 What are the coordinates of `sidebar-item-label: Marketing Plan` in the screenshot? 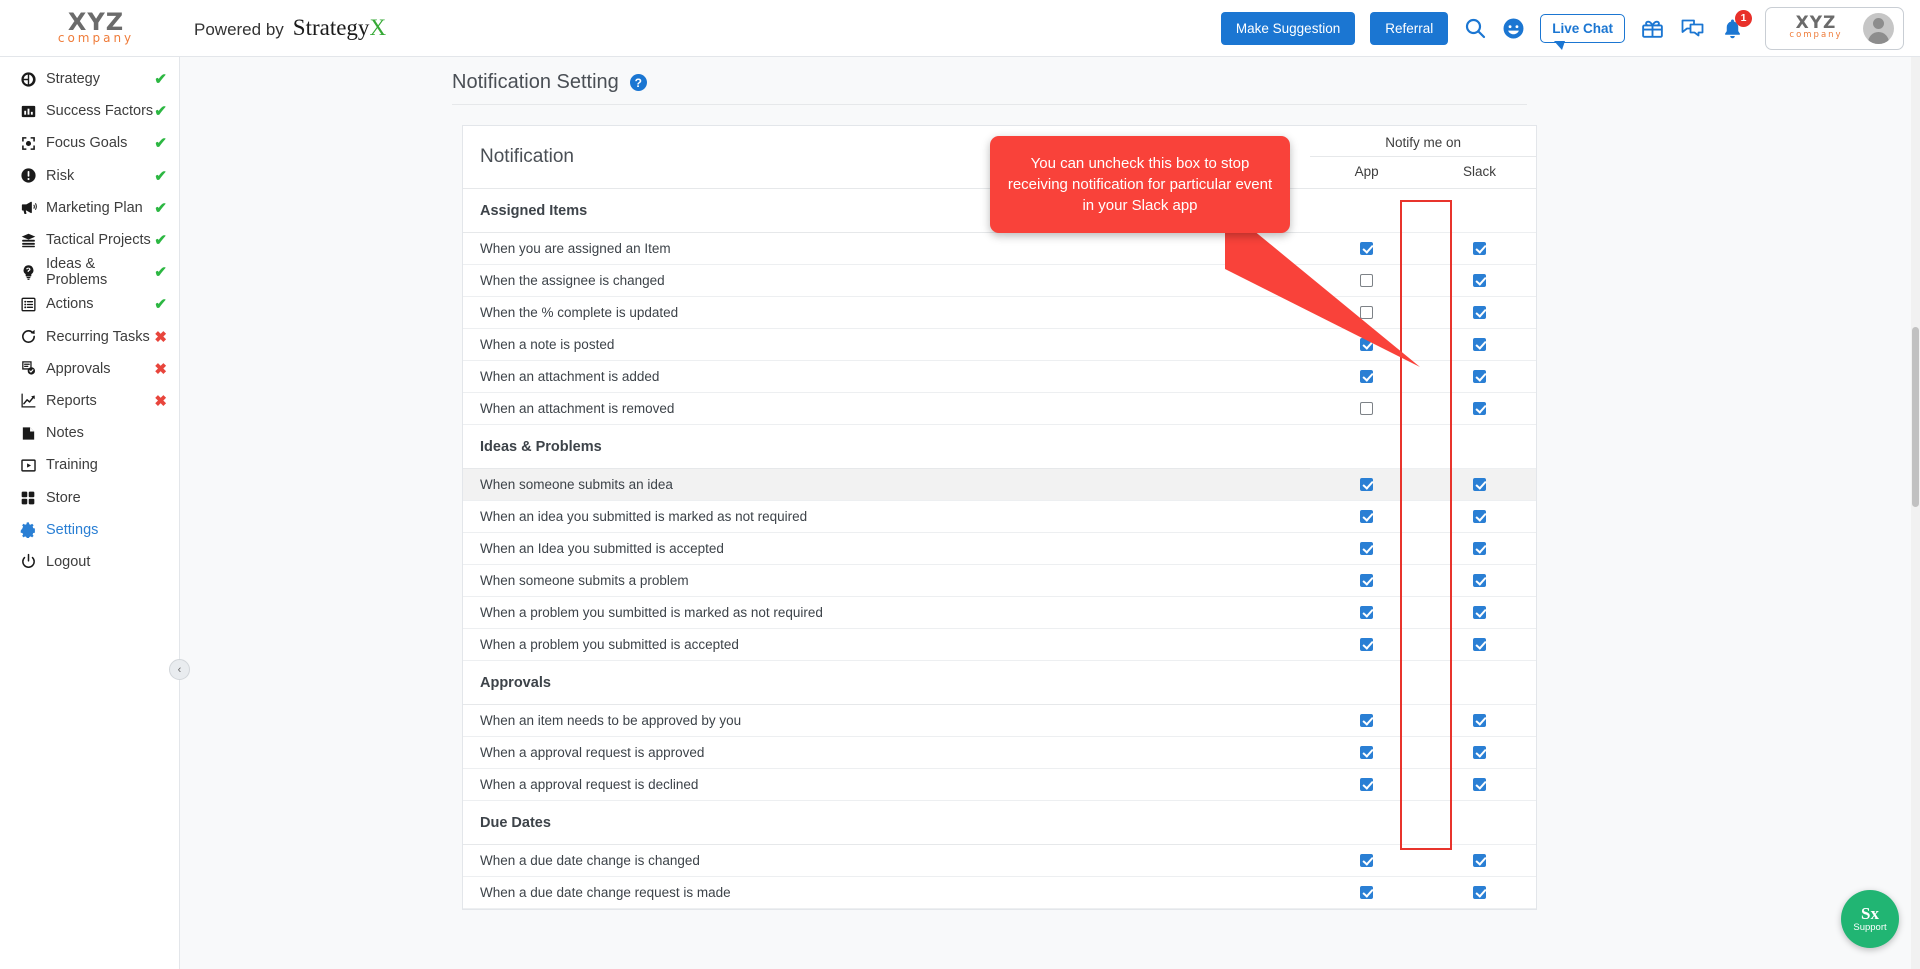 It's located at (94, 207).